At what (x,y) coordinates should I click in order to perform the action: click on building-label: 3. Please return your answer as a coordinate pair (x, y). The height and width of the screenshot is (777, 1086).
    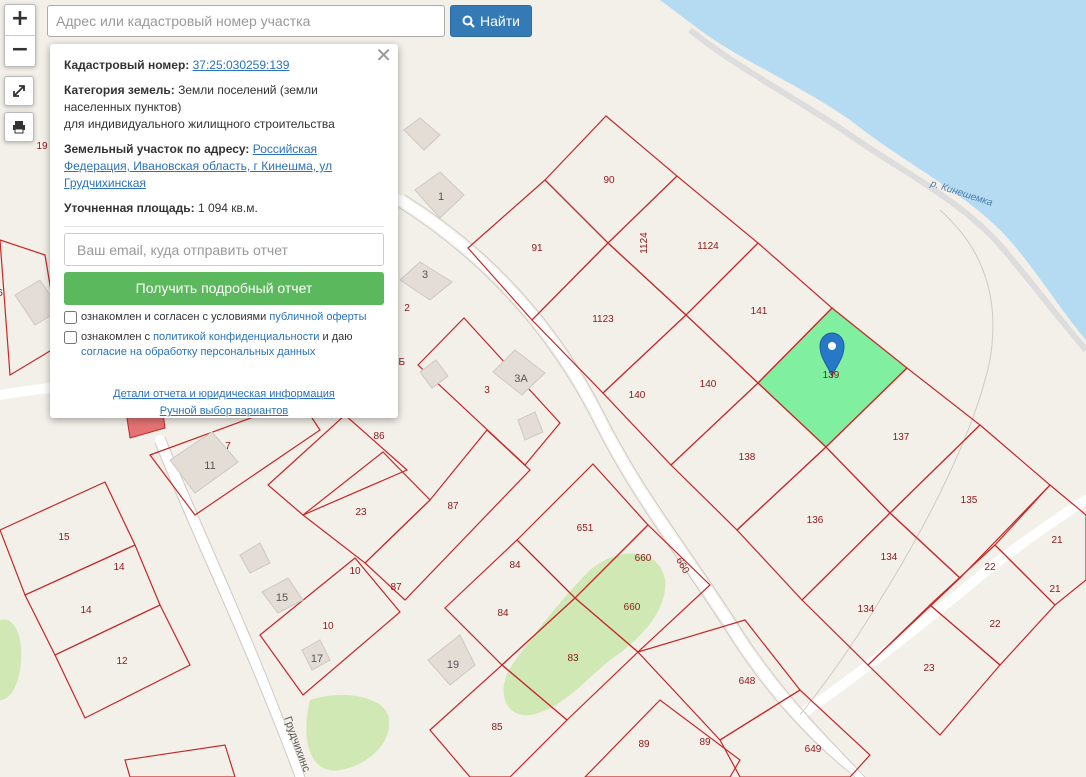
    Looking at the image, I should click on (425, 275).